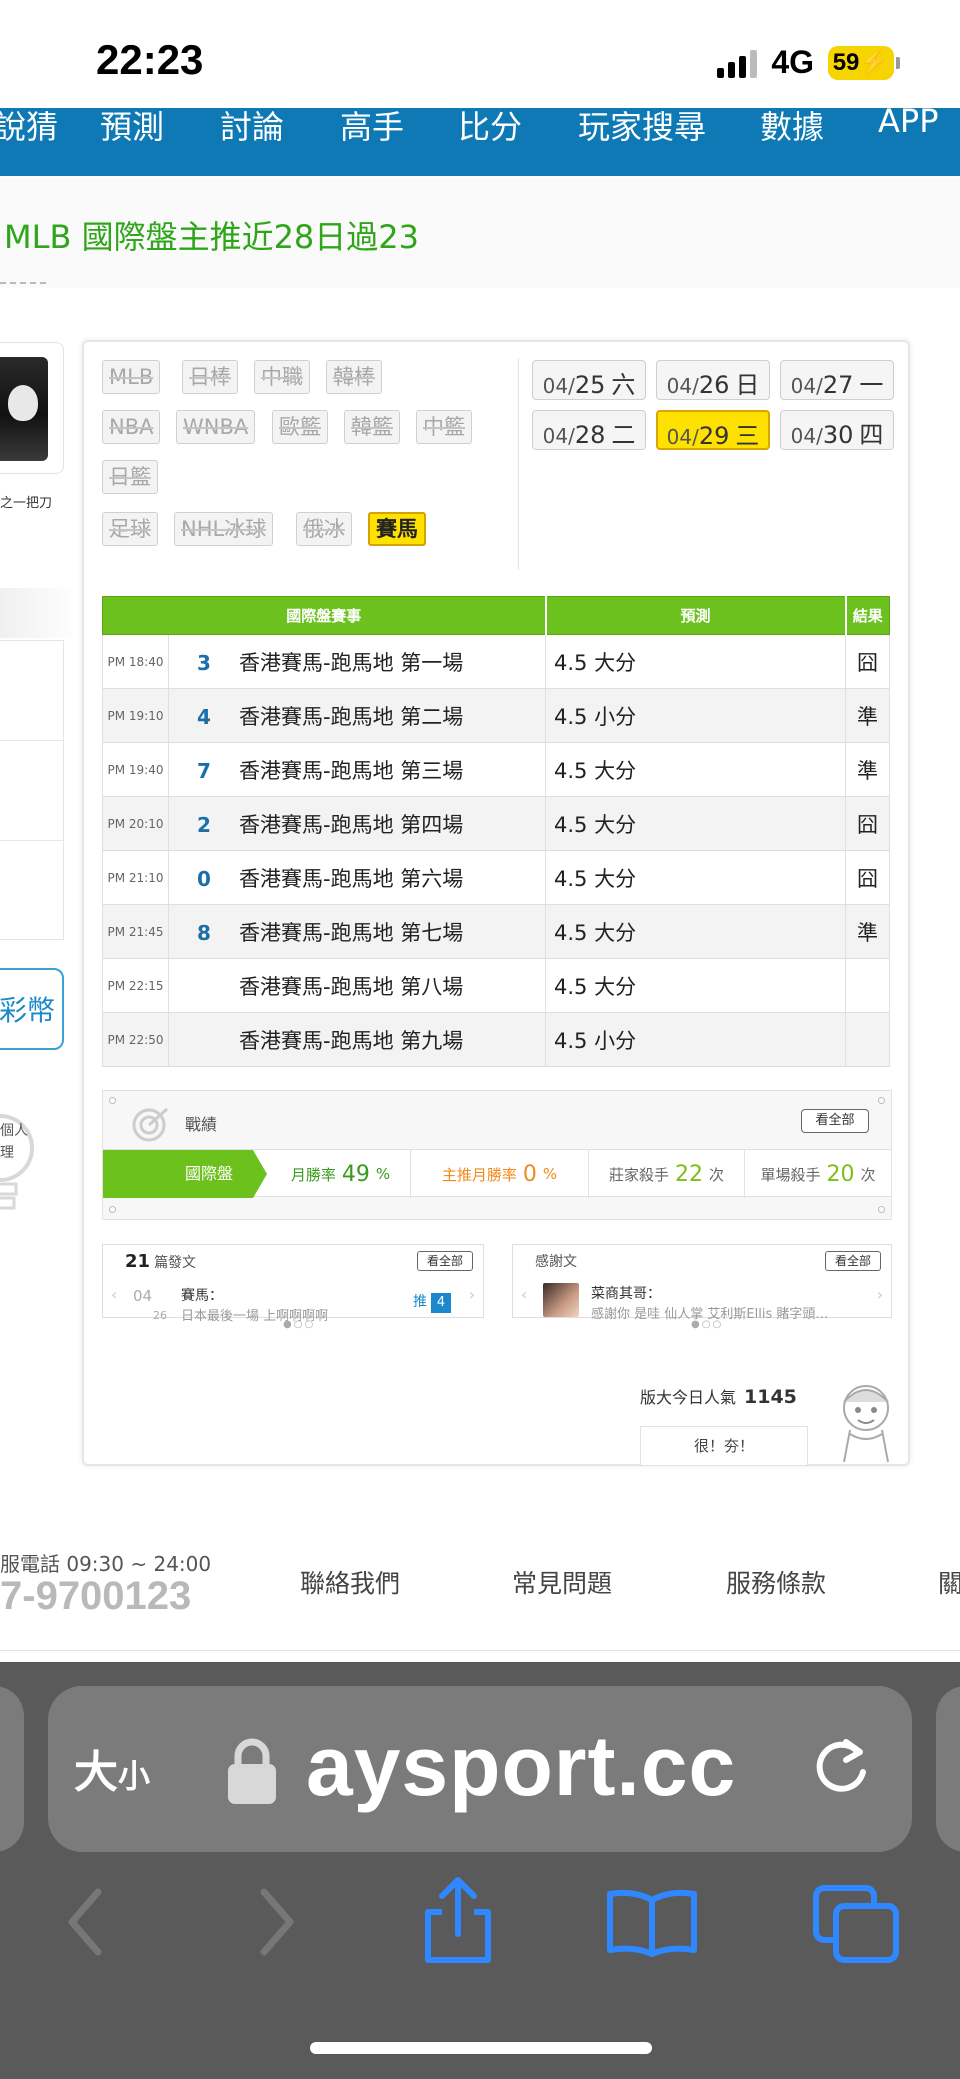 Image resolution: width=960 pixels, height=2079 pixels. Describe the element at coordinates (521, 1766) in the screenshot. I see `url-text: aysport.cc` at that location.